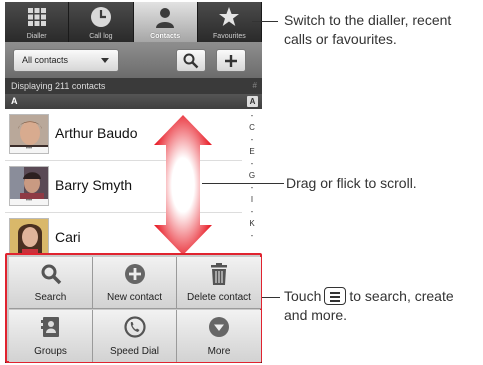 This screenshot has height=365, width=483. What do you see at coordinates (252, 223) in the screenshot?
I see `index-letter: K` at bounding box center [252, 223].